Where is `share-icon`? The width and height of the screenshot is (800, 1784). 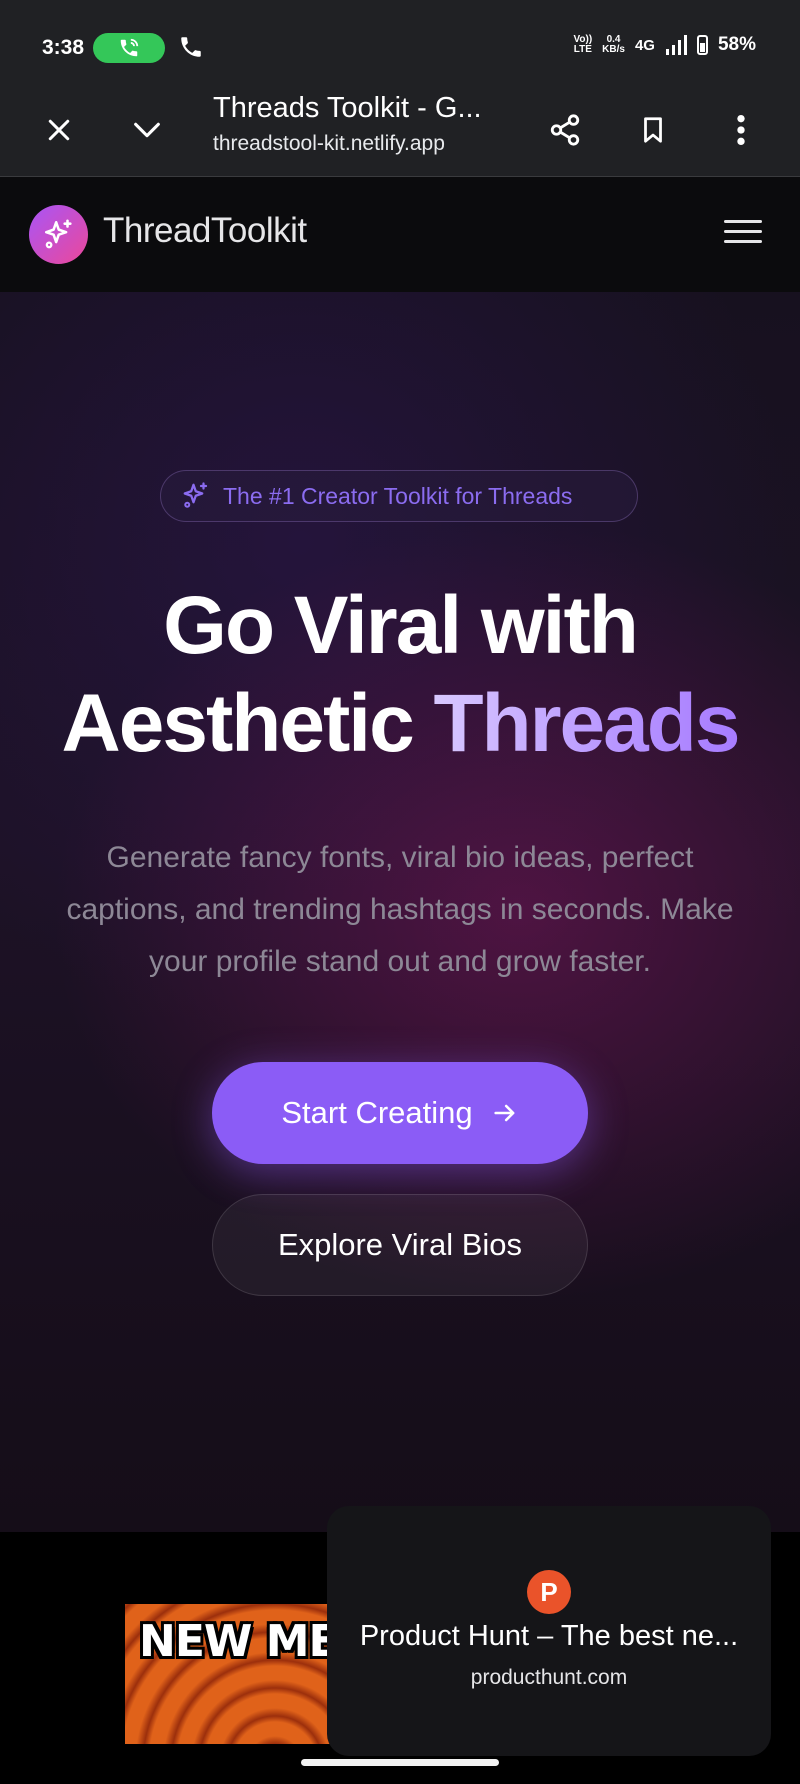 share-icon is located at coordinates (565, 130).